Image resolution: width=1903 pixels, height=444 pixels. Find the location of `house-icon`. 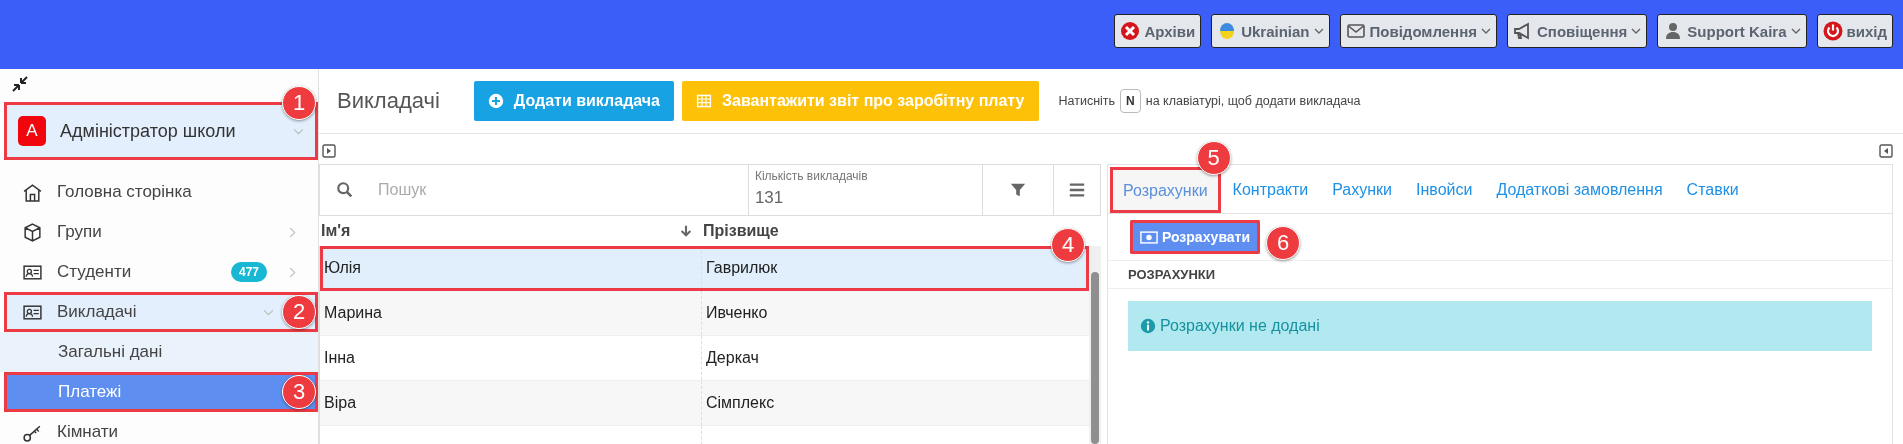

house-icon is located at coordinates (32, 192).